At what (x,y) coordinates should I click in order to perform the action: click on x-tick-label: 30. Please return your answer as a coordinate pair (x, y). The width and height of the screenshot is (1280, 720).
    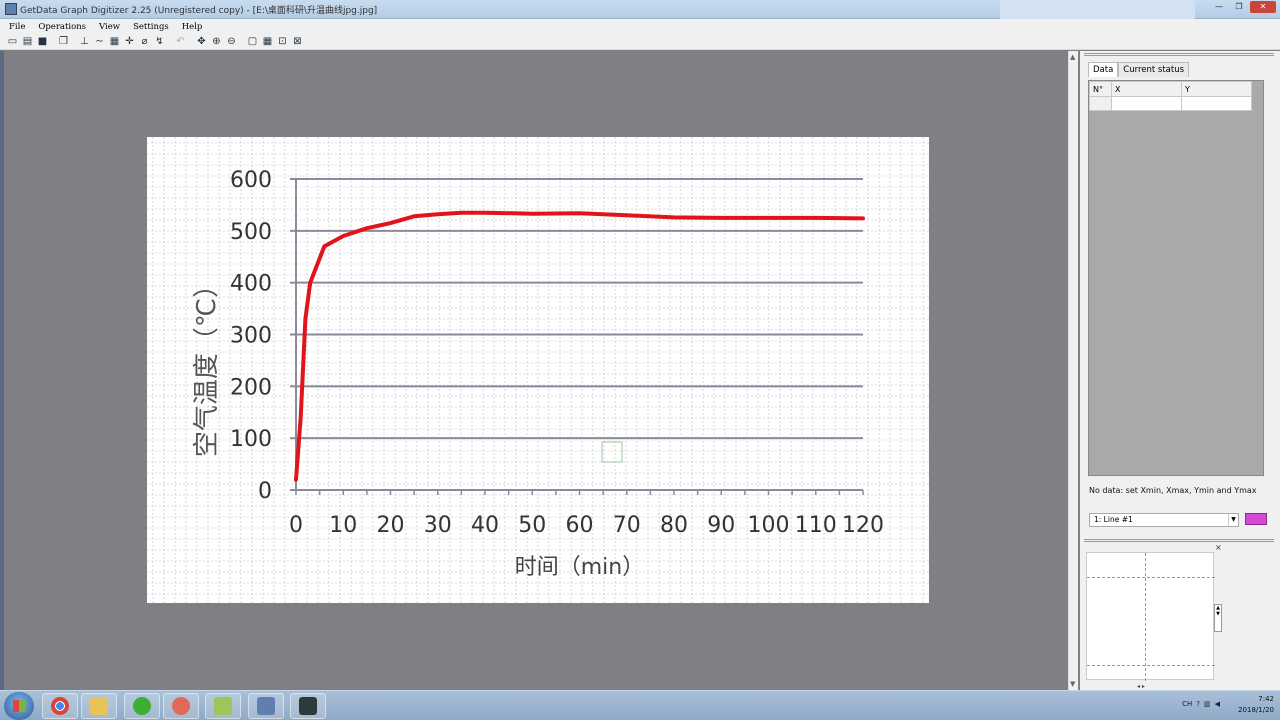
    Looking at the image, I should click on (438, 525).